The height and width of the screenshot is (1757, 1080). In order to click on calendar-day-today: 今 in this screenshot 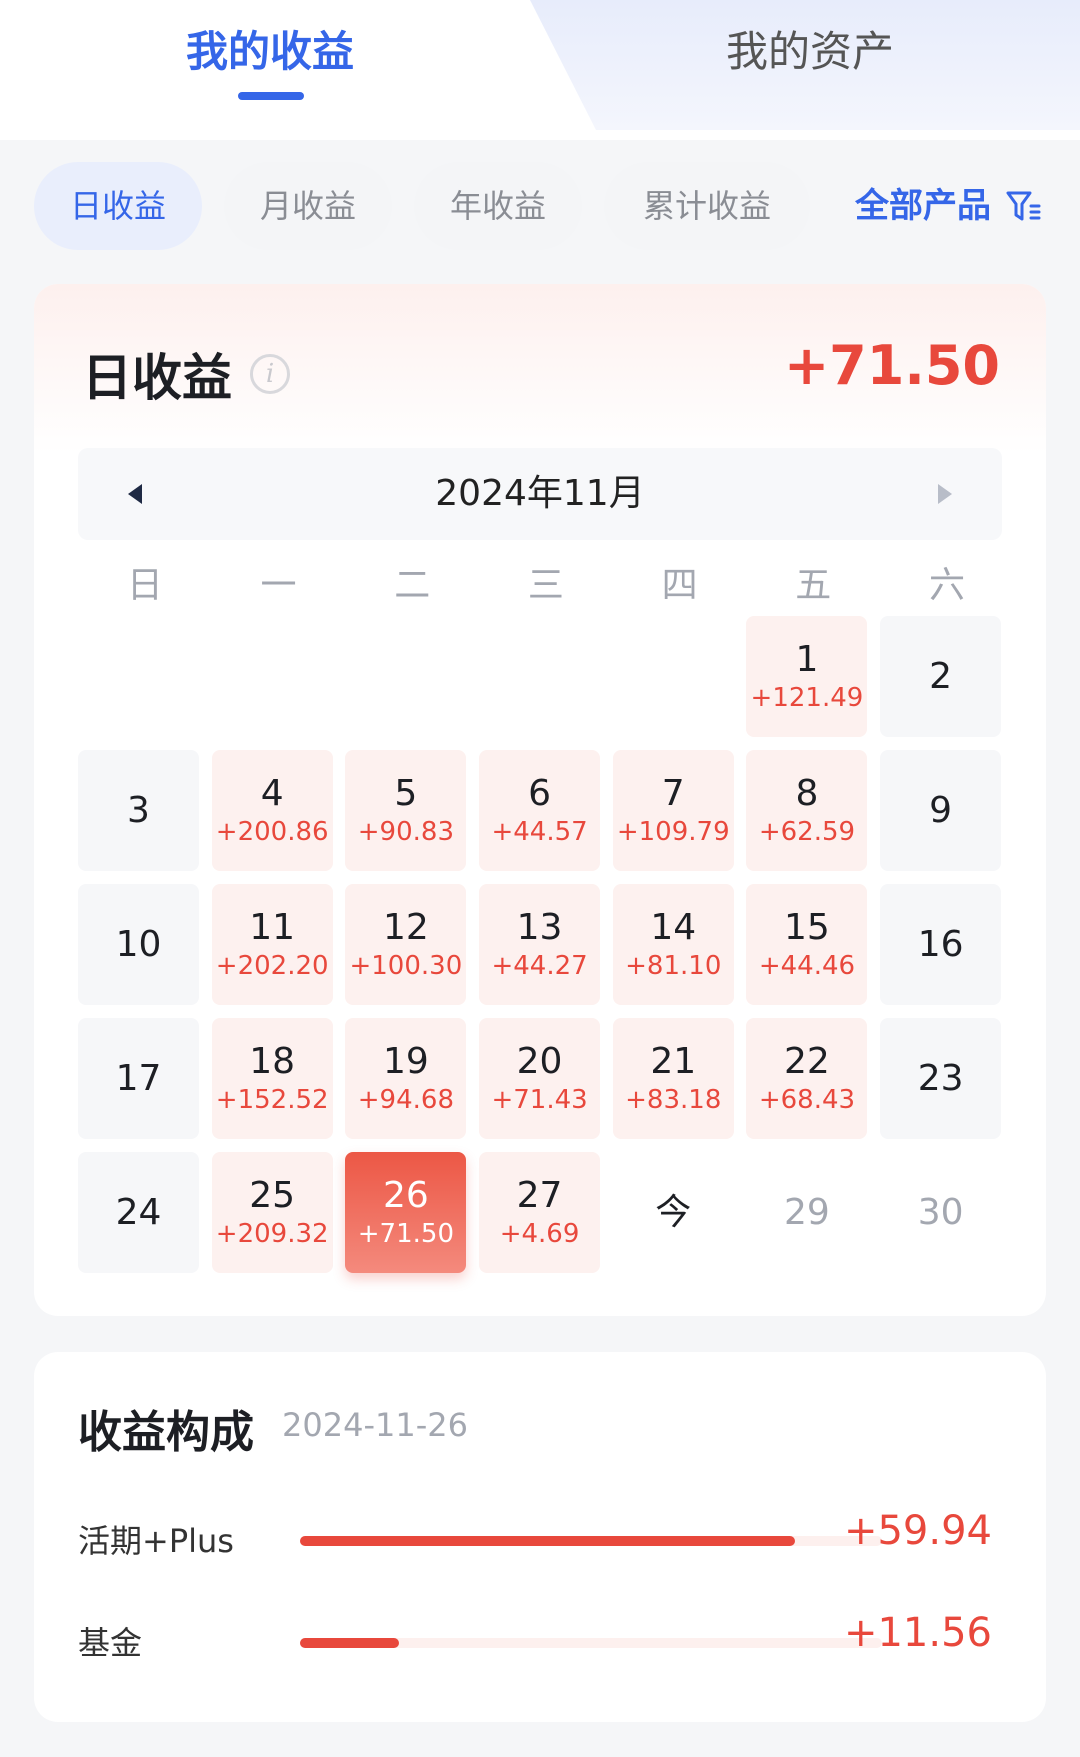, I will do `click(673, 1212)`.